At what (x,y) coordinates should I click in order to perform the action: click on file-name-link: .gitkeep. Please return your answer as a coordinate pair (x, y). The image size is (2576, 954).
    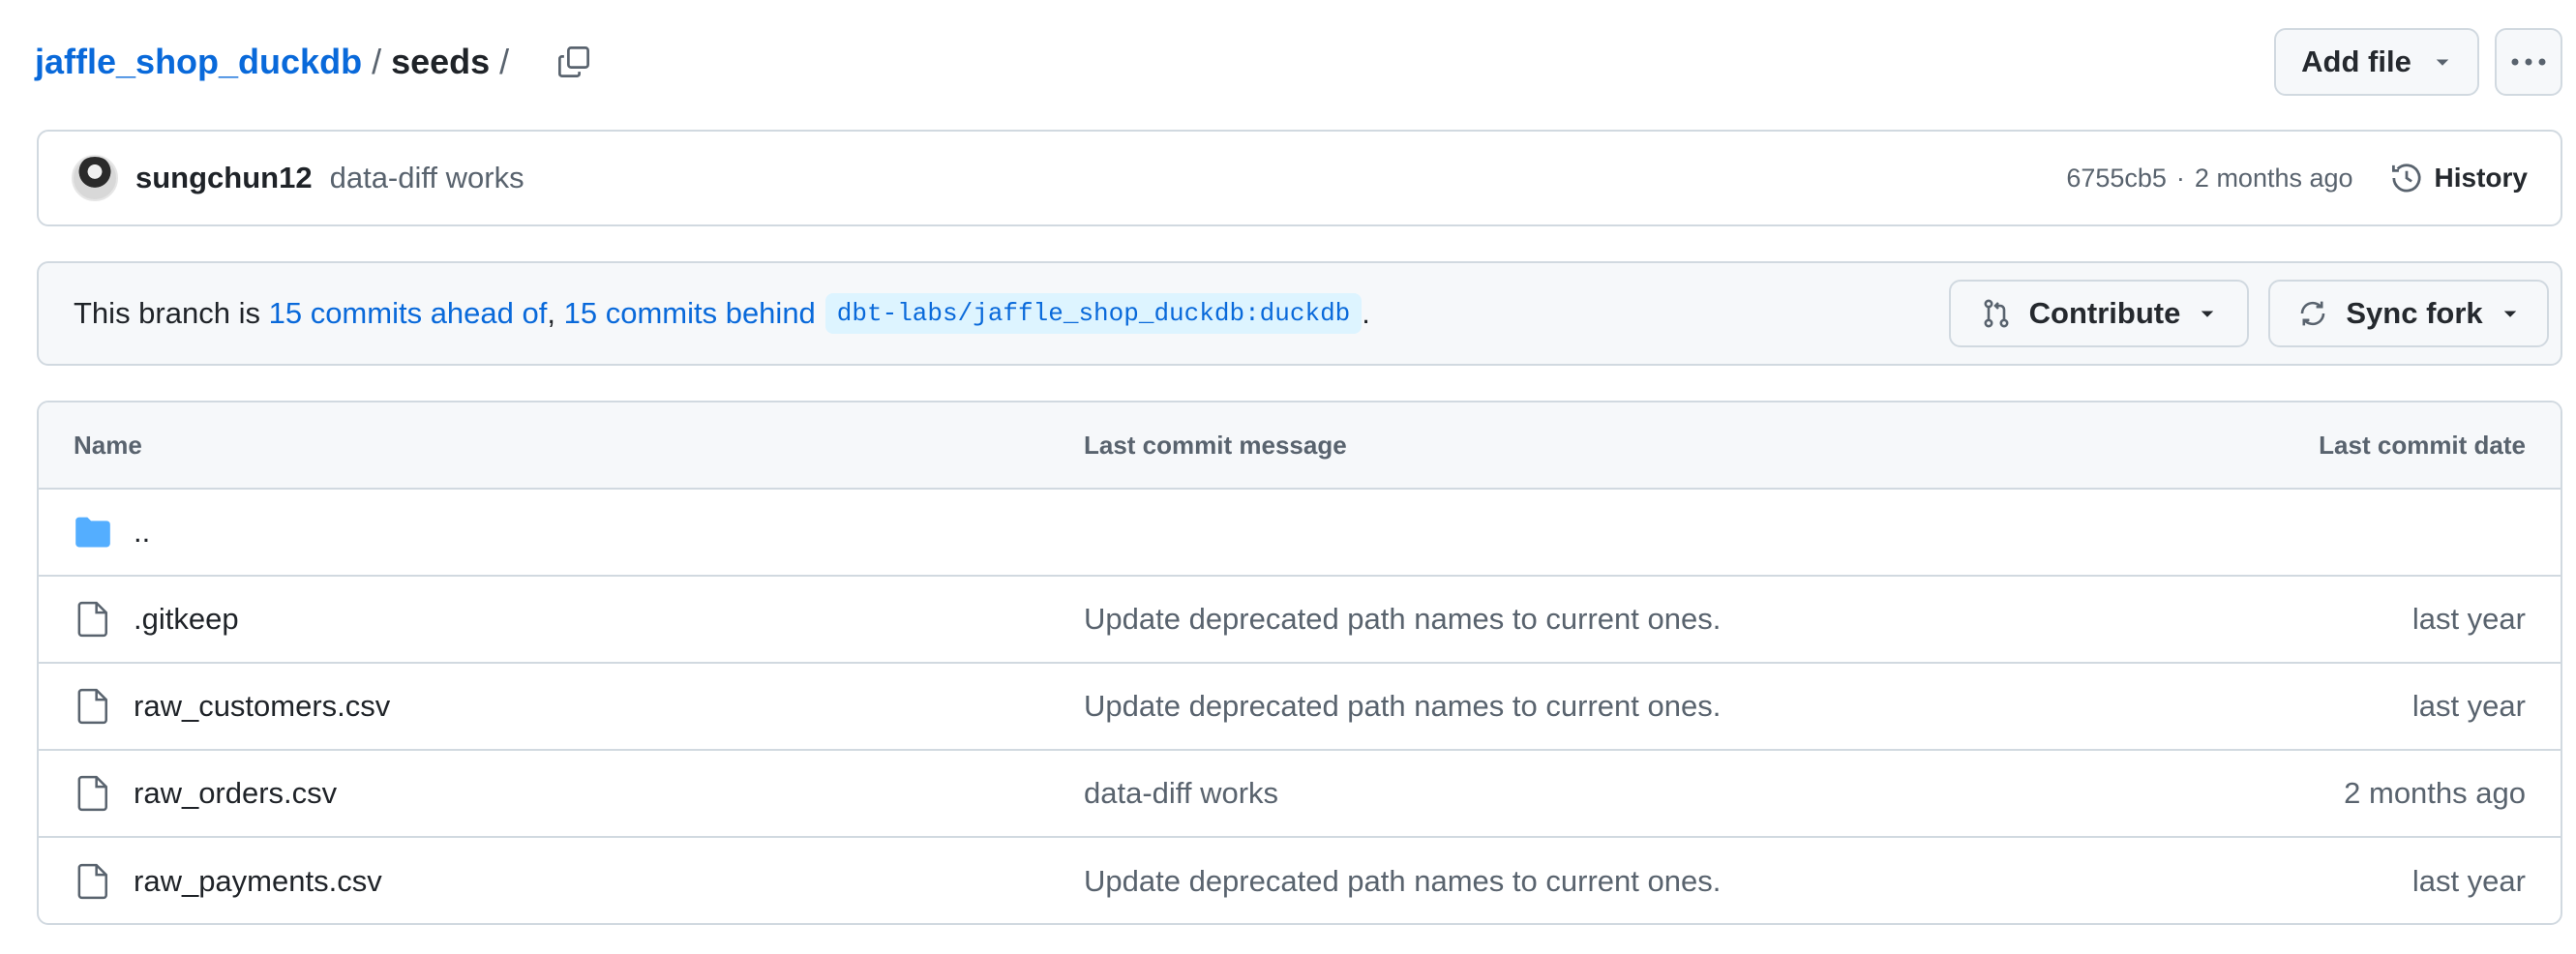
    Looking at the image, I should click on (186, 619).